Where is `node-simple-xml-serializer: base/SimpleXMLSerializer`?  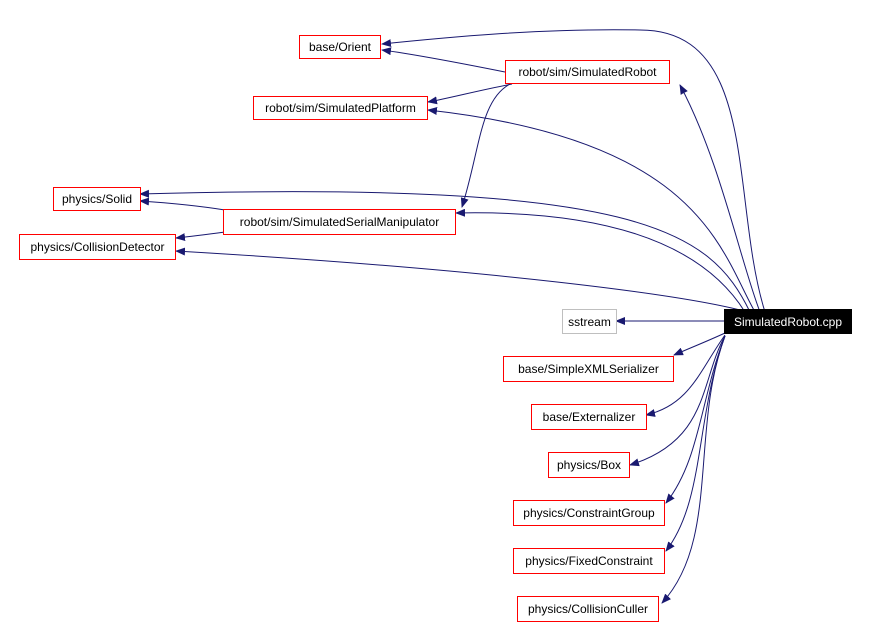 node-simple-xml-serializer: base/SimpleXMLSerializer is located at coordinates (588, 369).